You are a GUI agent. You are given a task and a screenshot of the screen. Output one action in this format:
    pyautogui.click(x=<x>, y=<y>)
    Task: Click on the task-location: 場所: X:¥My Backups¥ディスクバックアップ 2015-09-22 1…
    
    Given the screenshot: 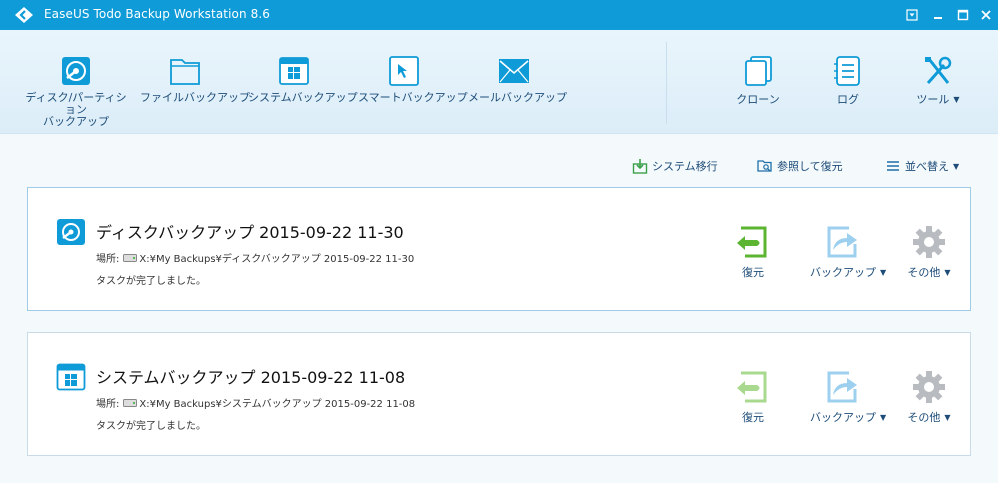 What is the action you would take?
    pyautogui.click(x=255, y=257)
    